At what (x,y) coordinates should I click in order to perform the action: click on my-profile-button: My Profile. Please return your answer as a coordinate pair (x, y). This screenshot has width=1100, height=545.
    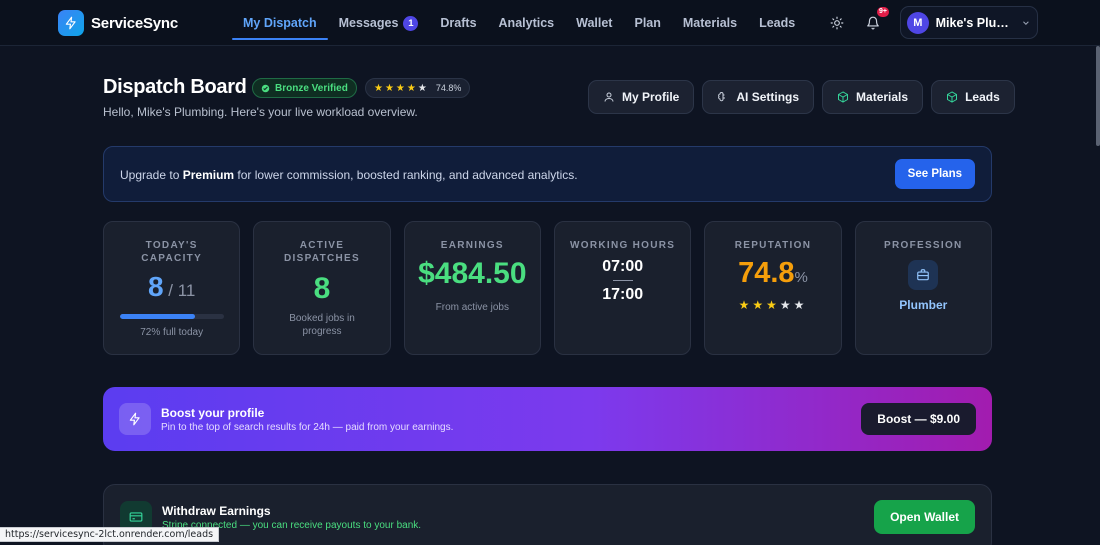
    Looking at the image, I should click on (641, 97).